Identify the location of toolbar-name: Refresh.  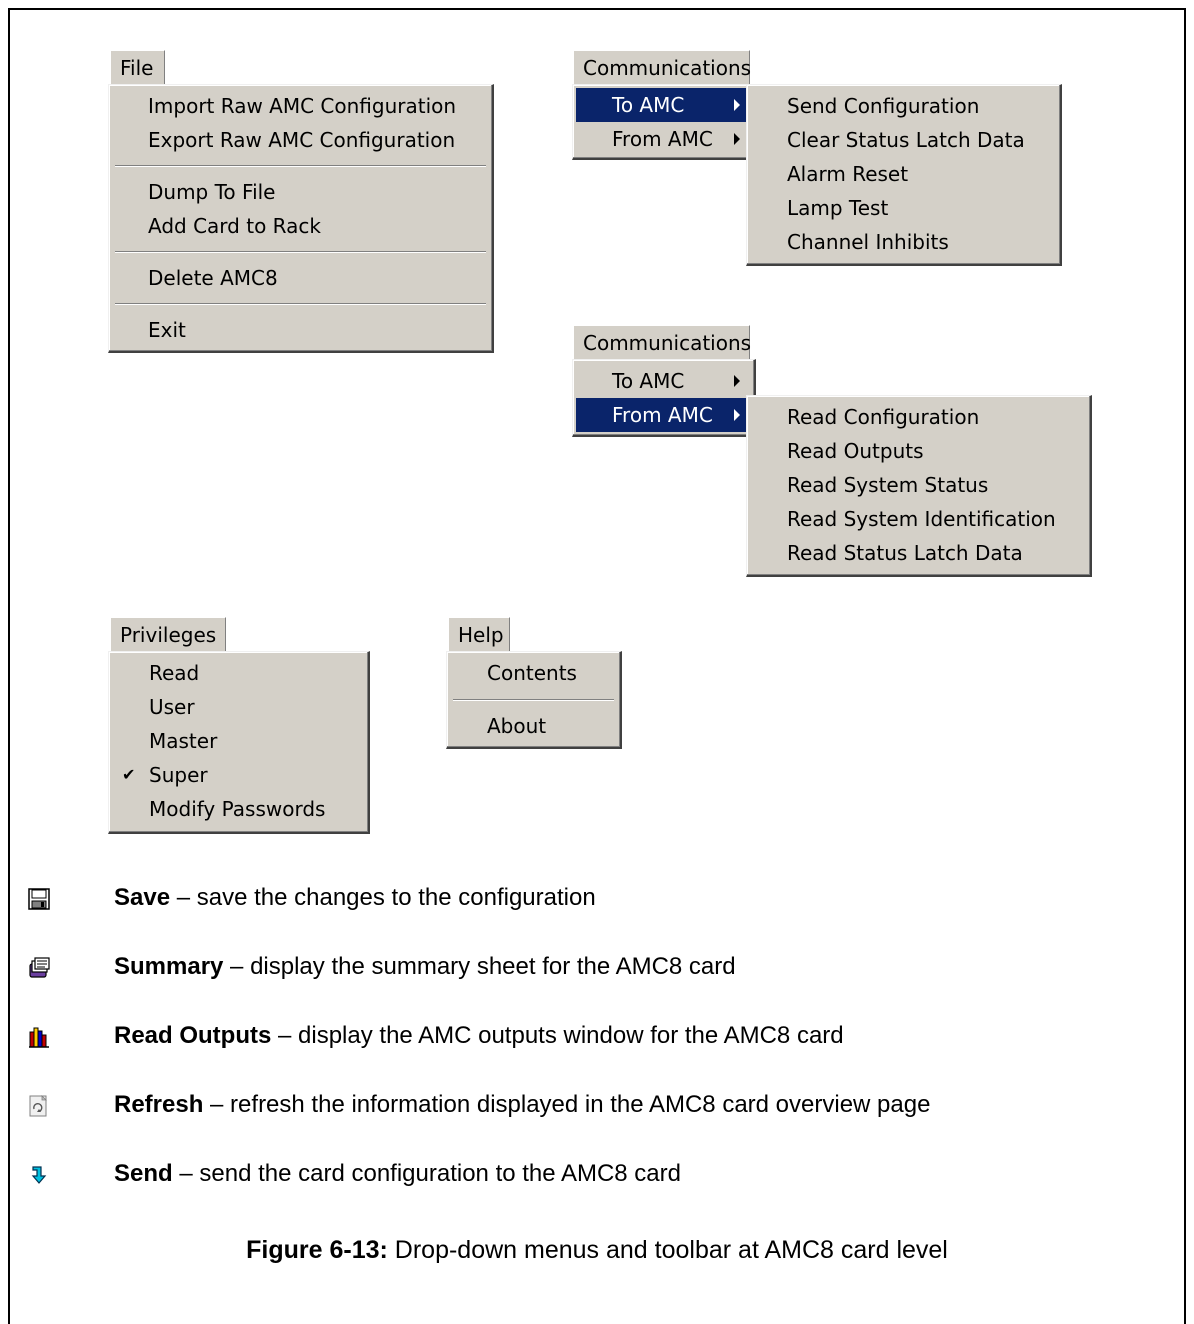
(159, 1104).